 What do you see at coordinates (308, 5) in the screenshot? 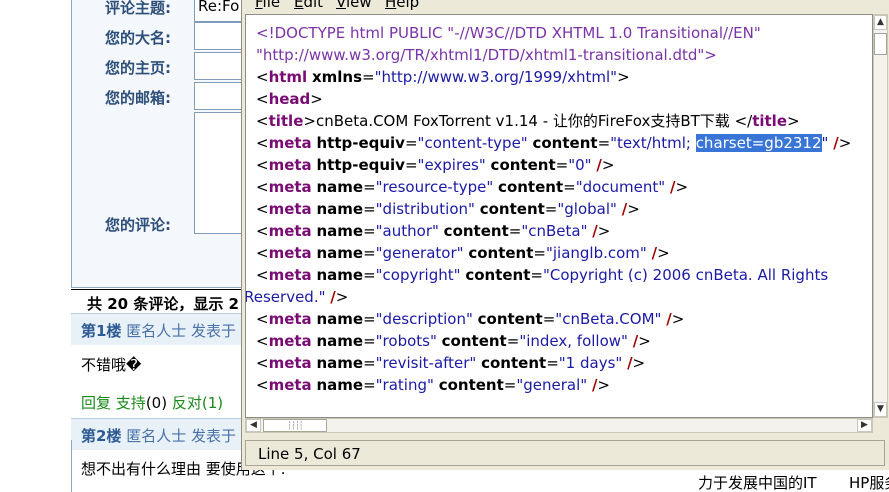
I see `menu-edit: Edit` at bounding box center [308, 5].